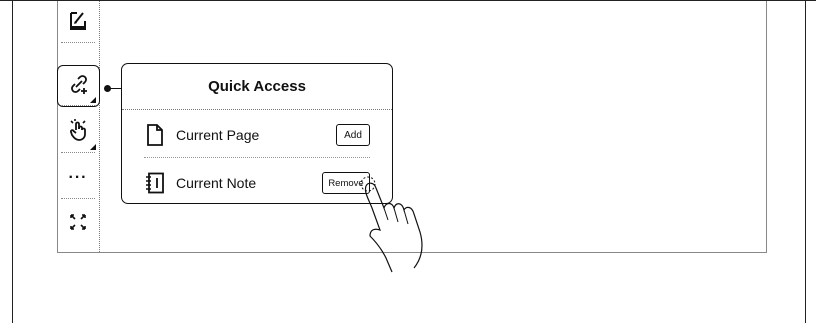 The image size is (816, 323). I want to click on add-button: Add, so click(353, 135).